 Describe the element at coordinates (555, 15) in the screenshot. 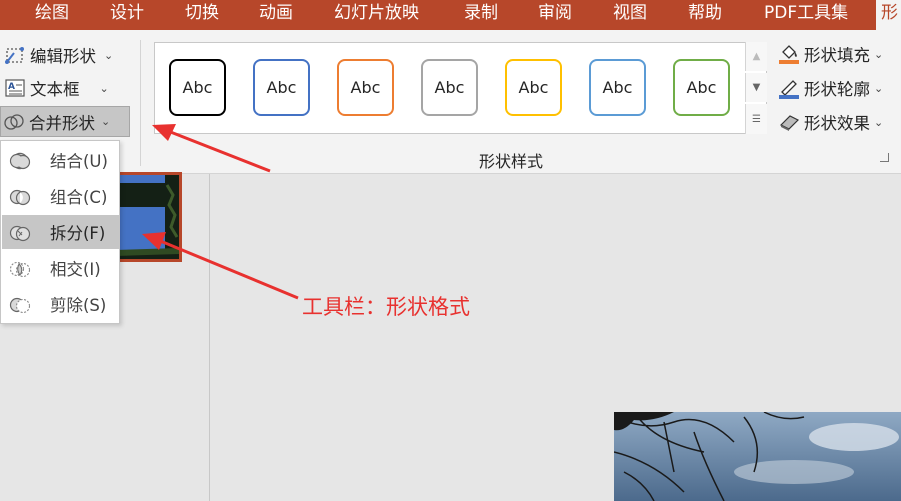

I see `tab-review: 审阅` at that location.